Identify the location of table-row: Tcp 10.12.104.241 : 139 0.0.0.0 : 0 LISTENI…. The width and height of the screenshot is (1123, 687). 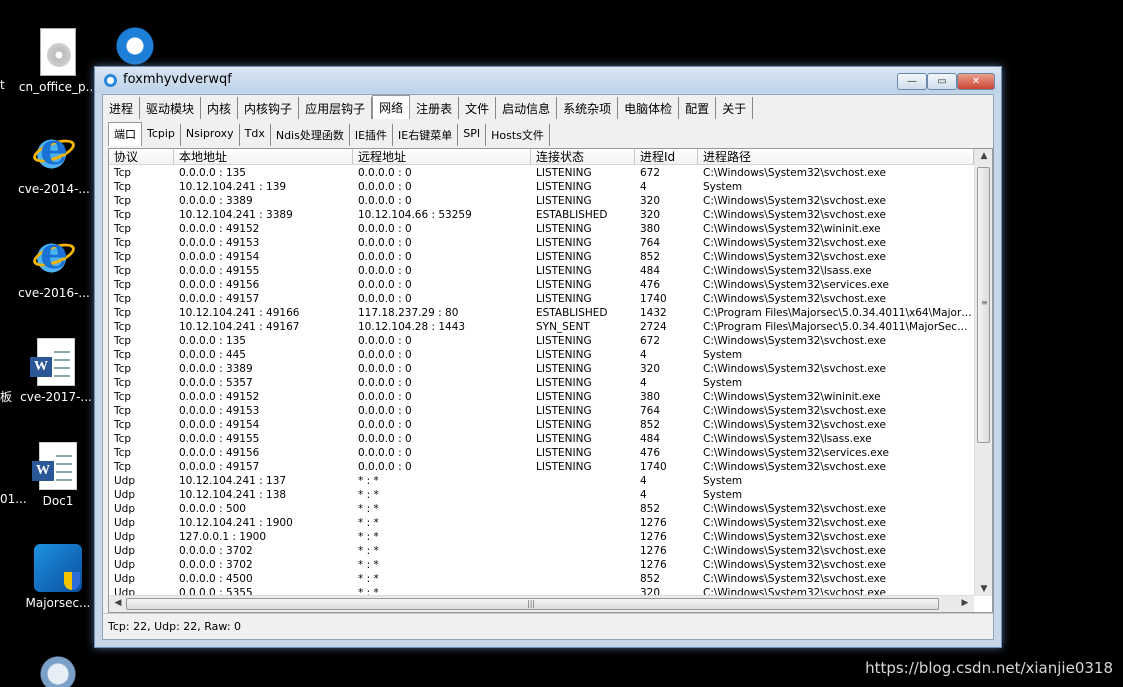
(541, 187).